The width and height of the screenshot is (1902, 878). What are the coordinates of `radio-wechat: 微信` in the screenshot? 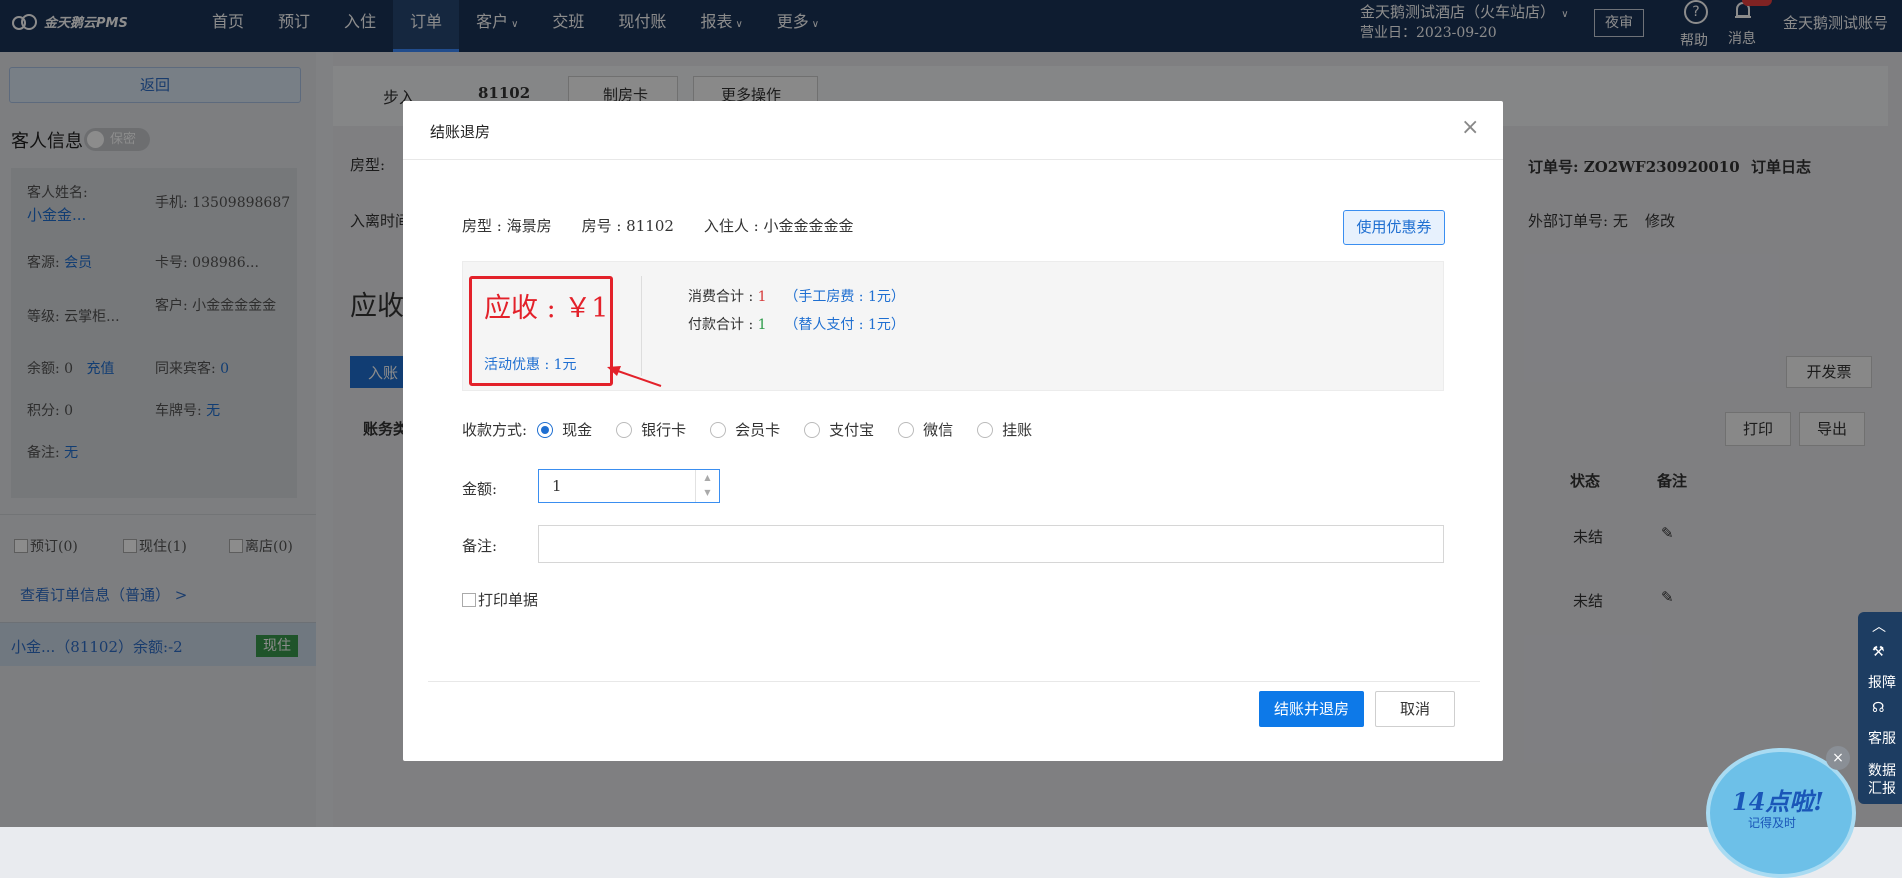 It's located at (925, 429).